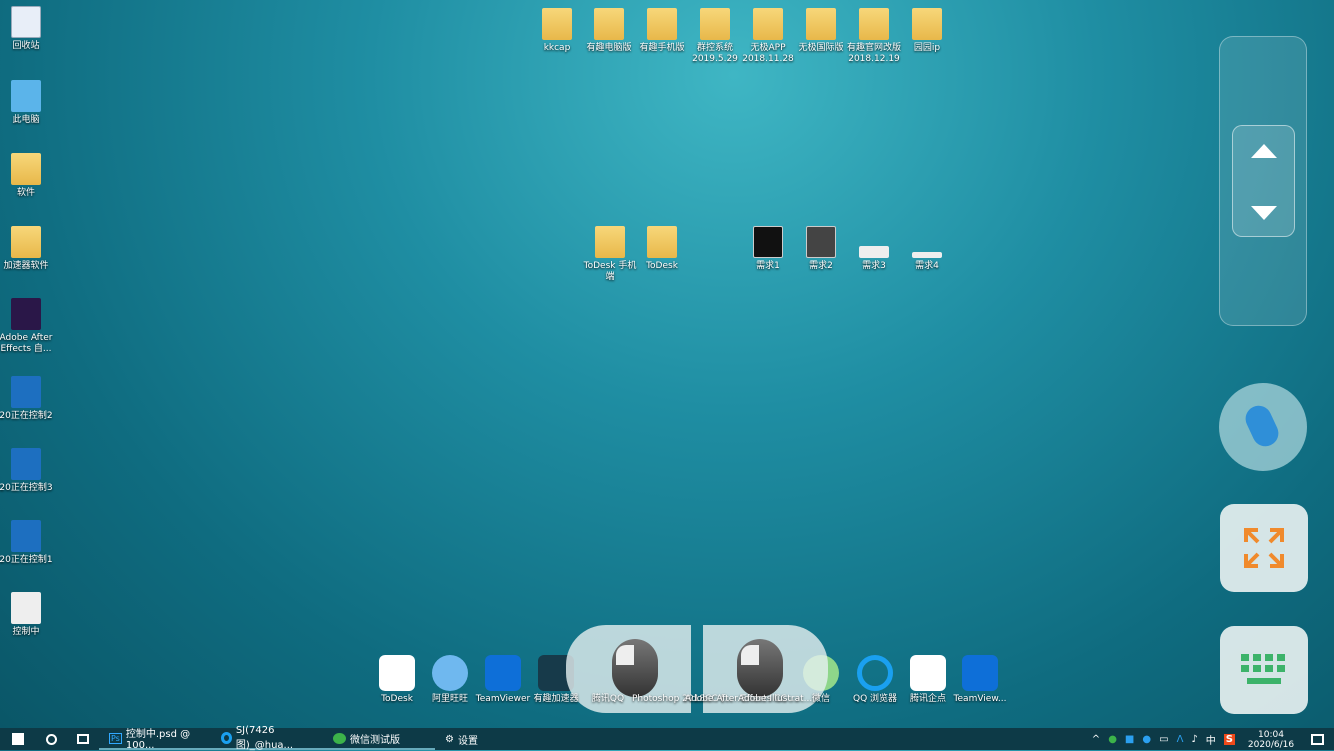 The image size is (1334, 751). I want to click on notification-icon, so click(1317, 739).